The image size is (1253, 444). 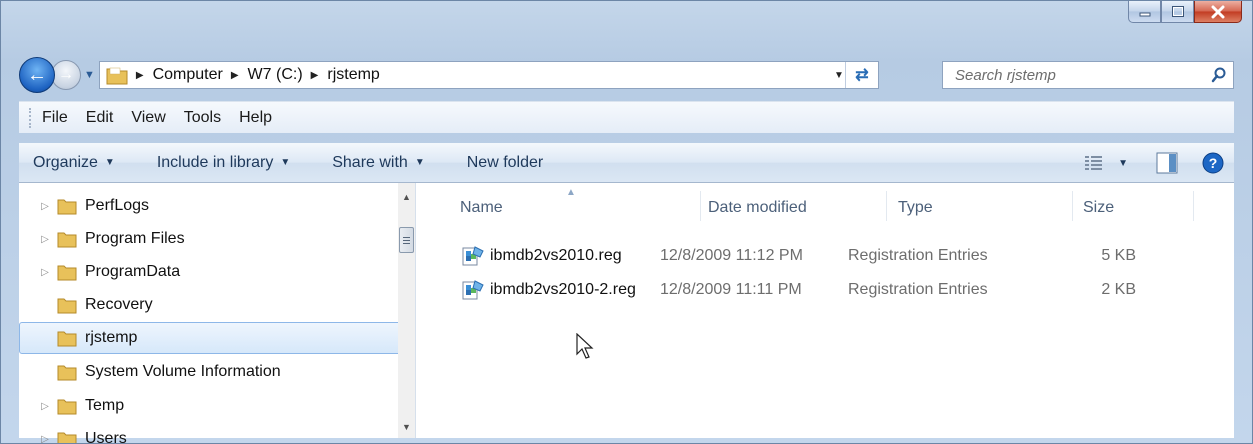 I want to click on mouse-cursor-icon, so click(x=585, y=346).